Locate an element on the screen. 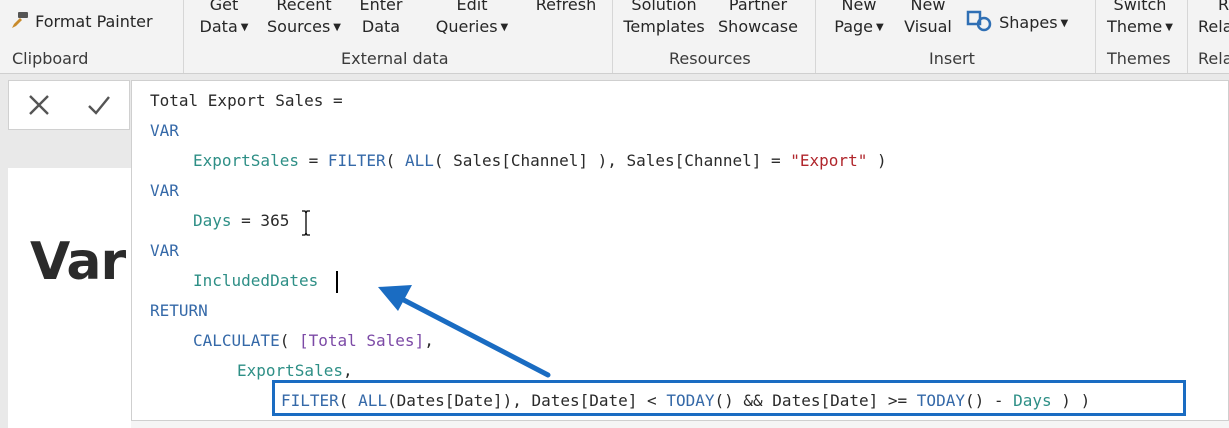 This screenshot has height=428, width=1229. switch-theme-label-1: Switch is located at coordinates (1140, 7).